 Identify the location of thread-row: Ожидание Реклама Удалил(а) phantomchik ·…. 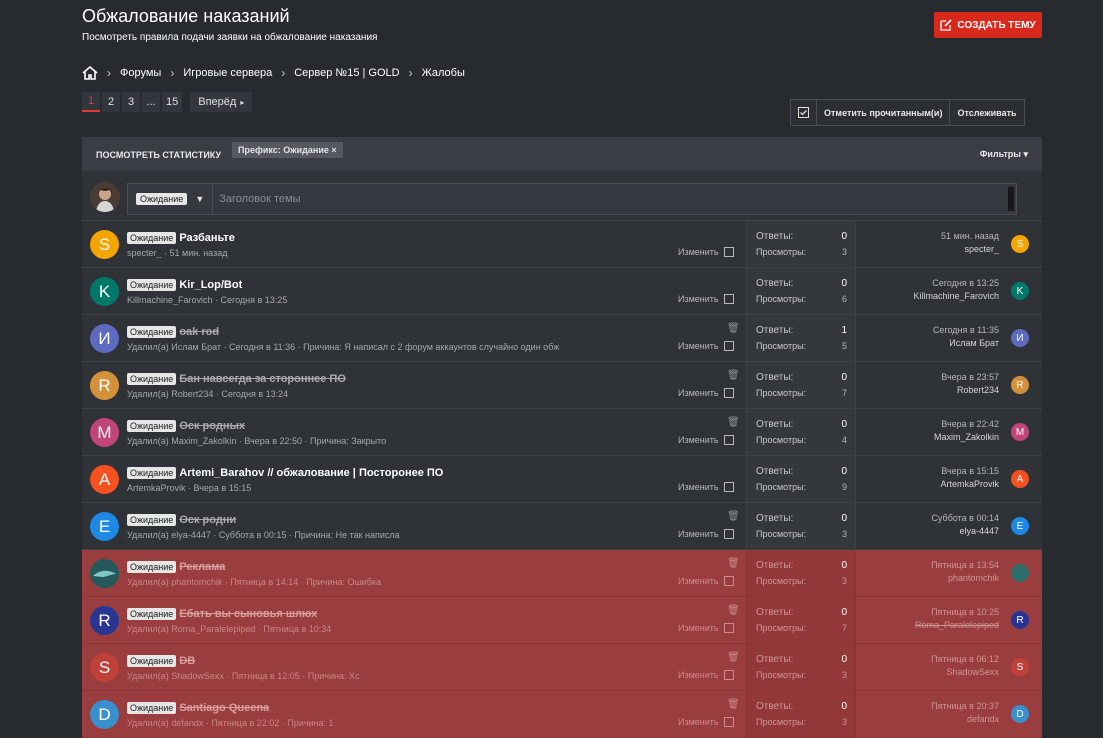
(562, 573).